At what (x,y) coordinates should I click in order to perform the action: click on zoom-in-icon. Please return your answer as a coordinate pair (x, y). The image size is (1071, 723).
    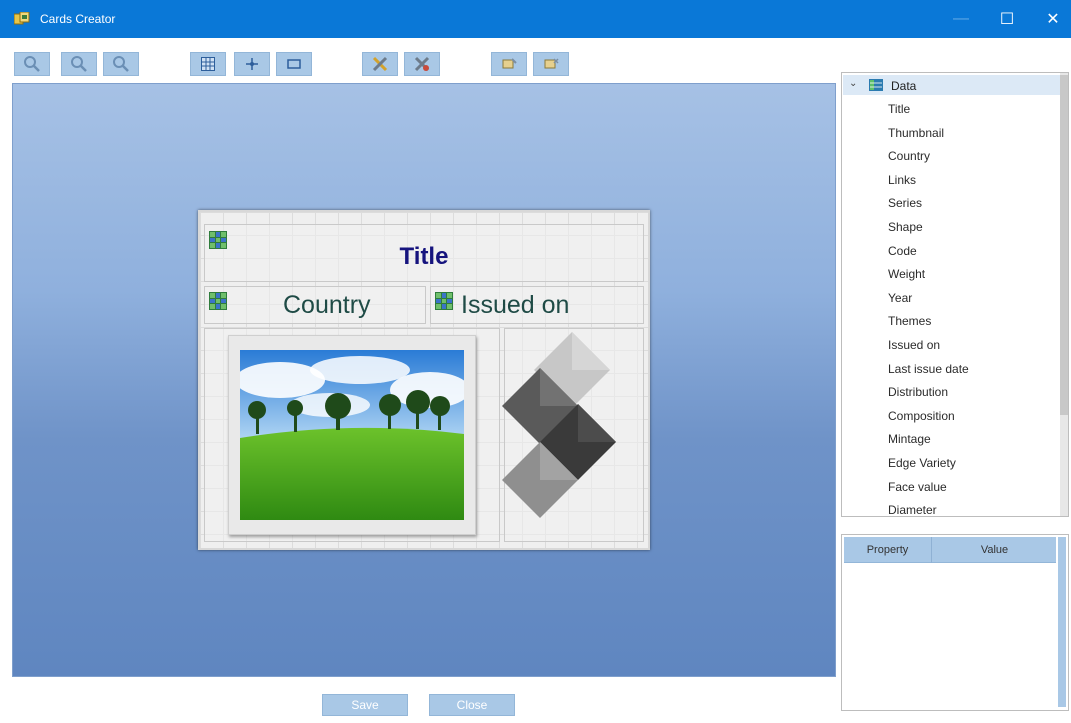
    Looking at the image, I should click on (121, 64).